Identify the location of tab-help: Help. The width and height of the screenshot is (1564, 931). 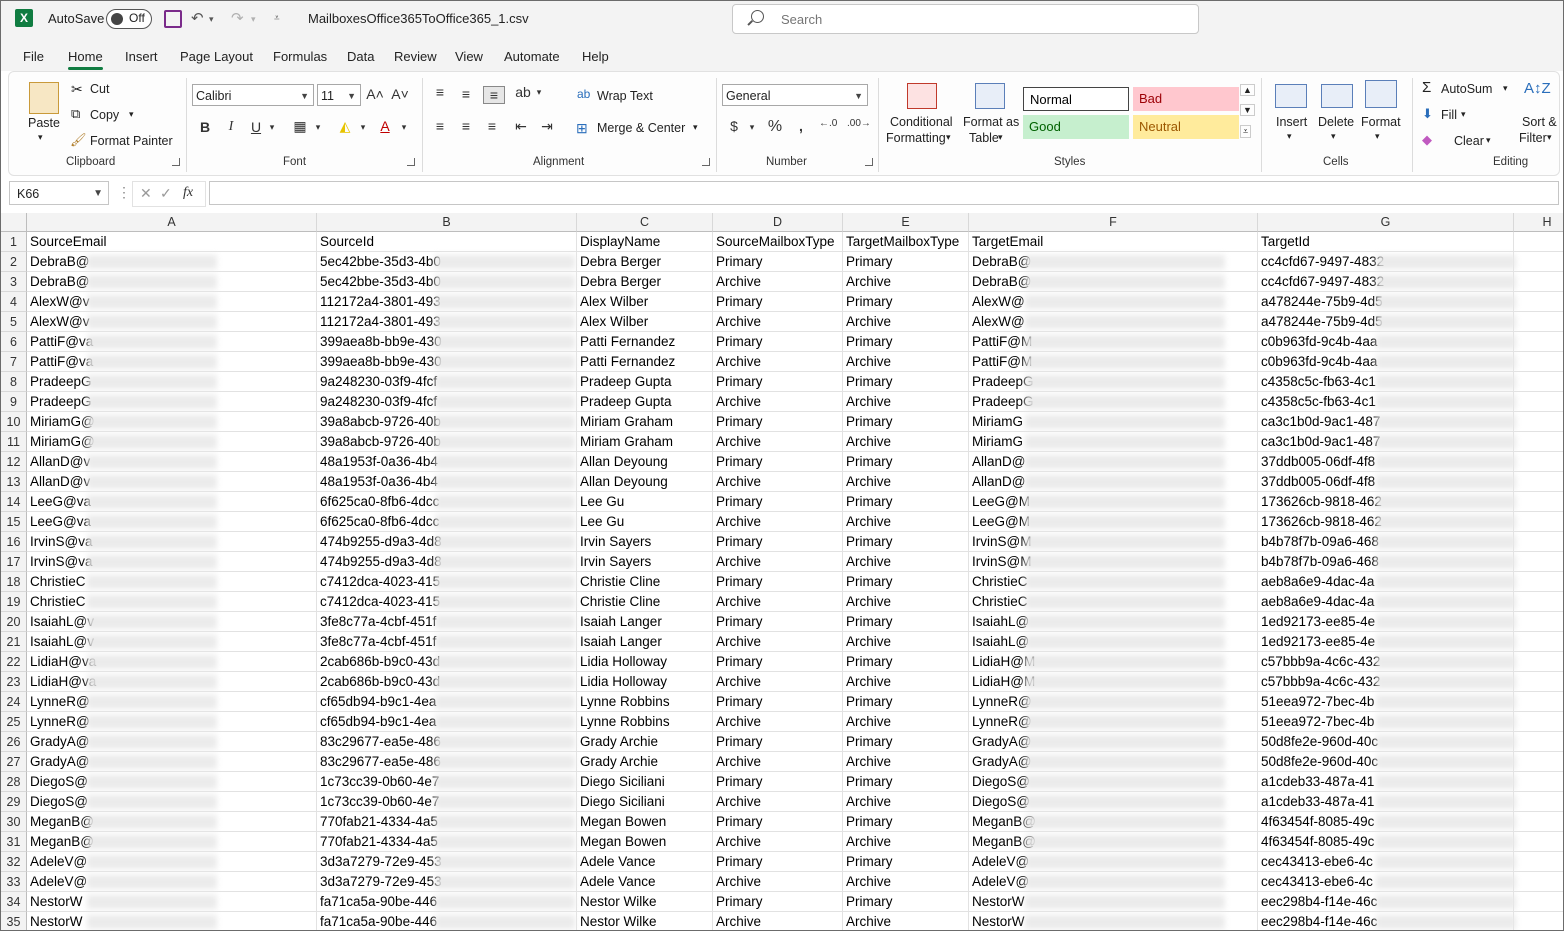
(595, 56).